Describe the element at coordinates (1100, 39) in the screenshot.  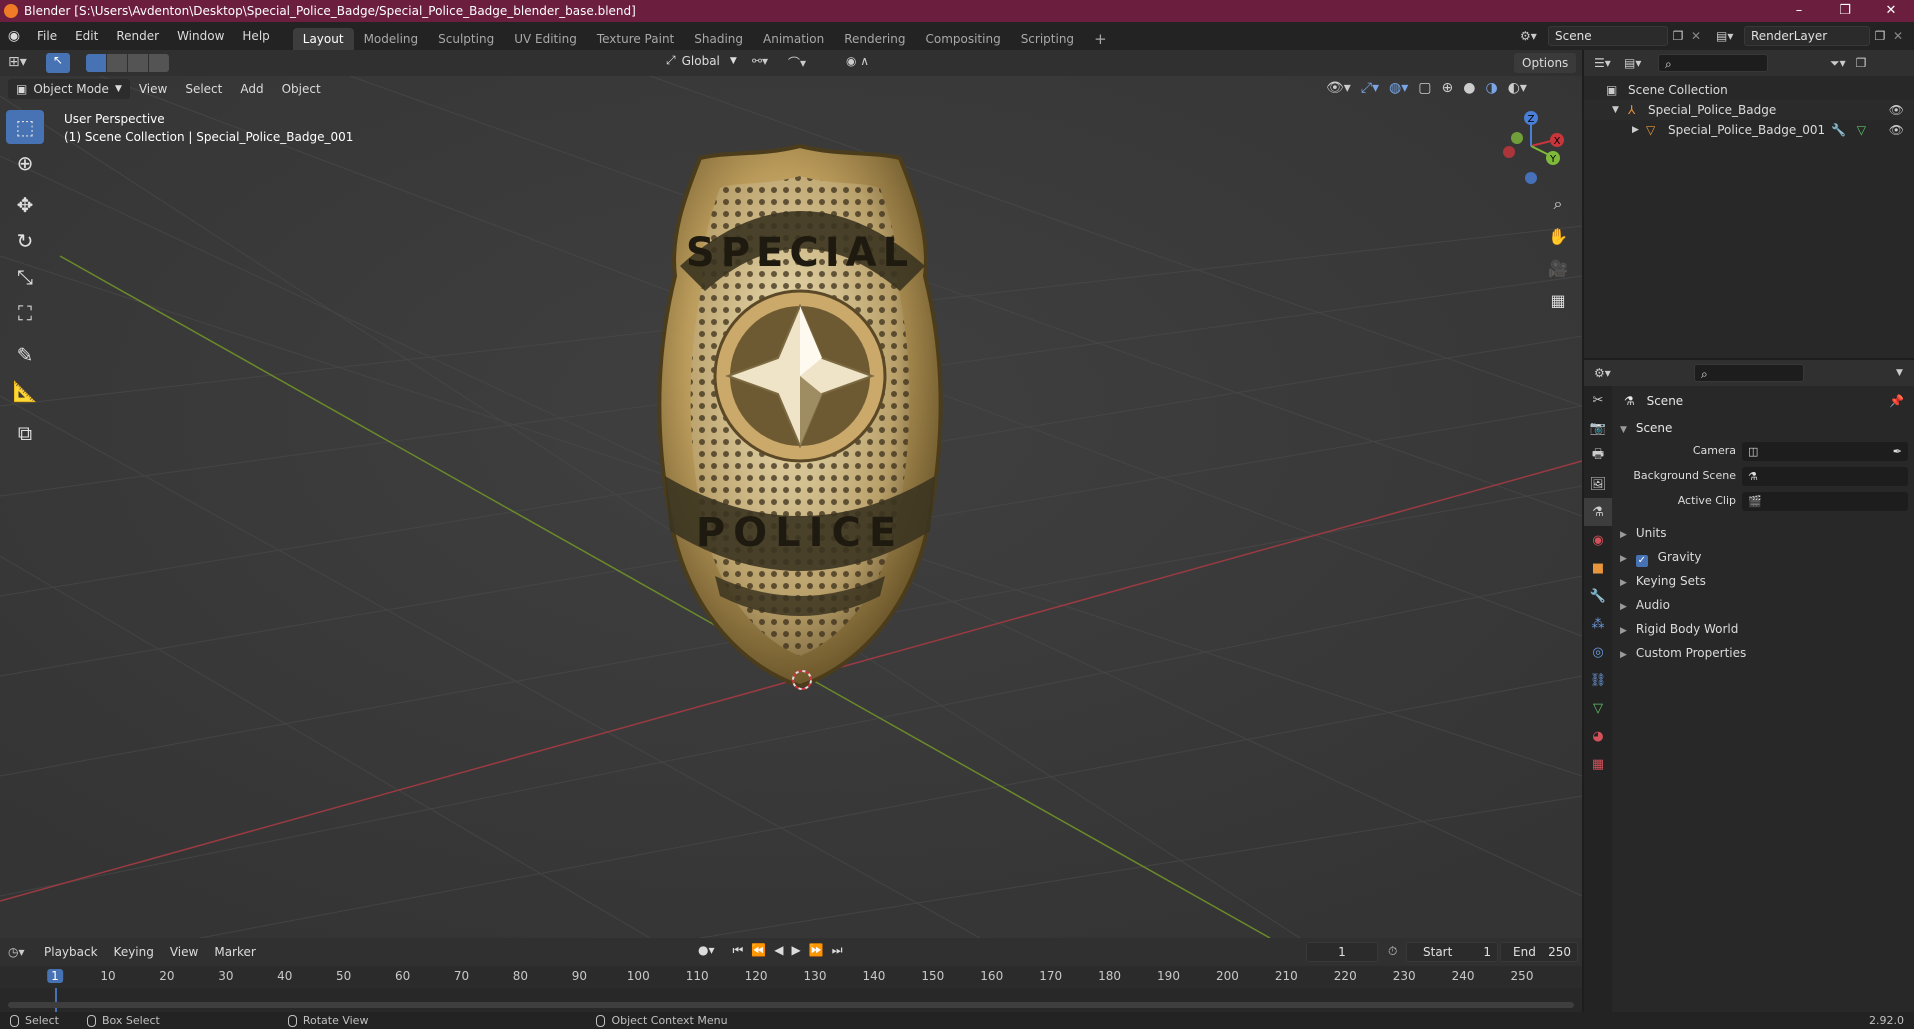
I see `add-workspace-button: +` at that location.